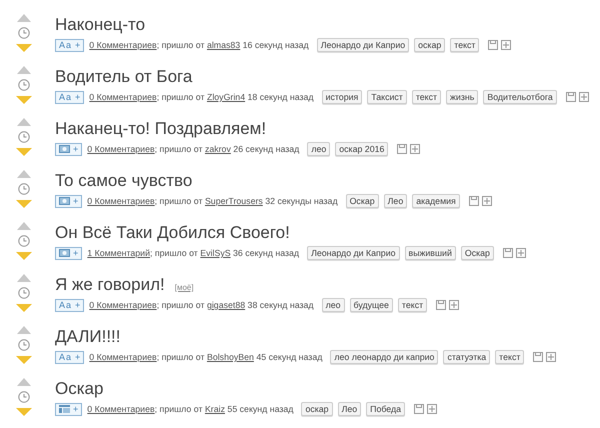 The width and height of the screenshot is (600, 428). I want to click on post-title: То самое чувство, so click(123, 181).